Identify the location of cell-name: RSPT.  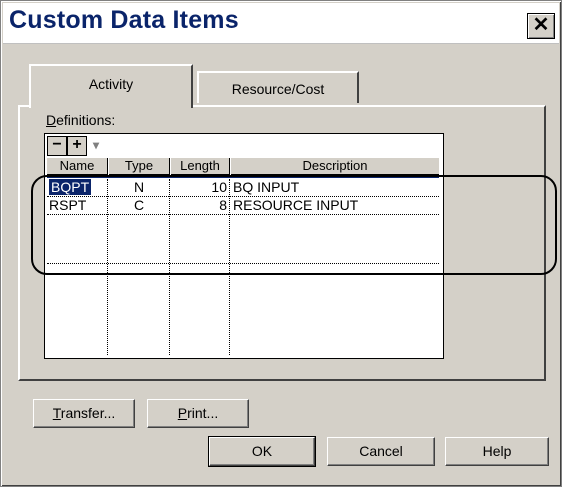
(77, 205).